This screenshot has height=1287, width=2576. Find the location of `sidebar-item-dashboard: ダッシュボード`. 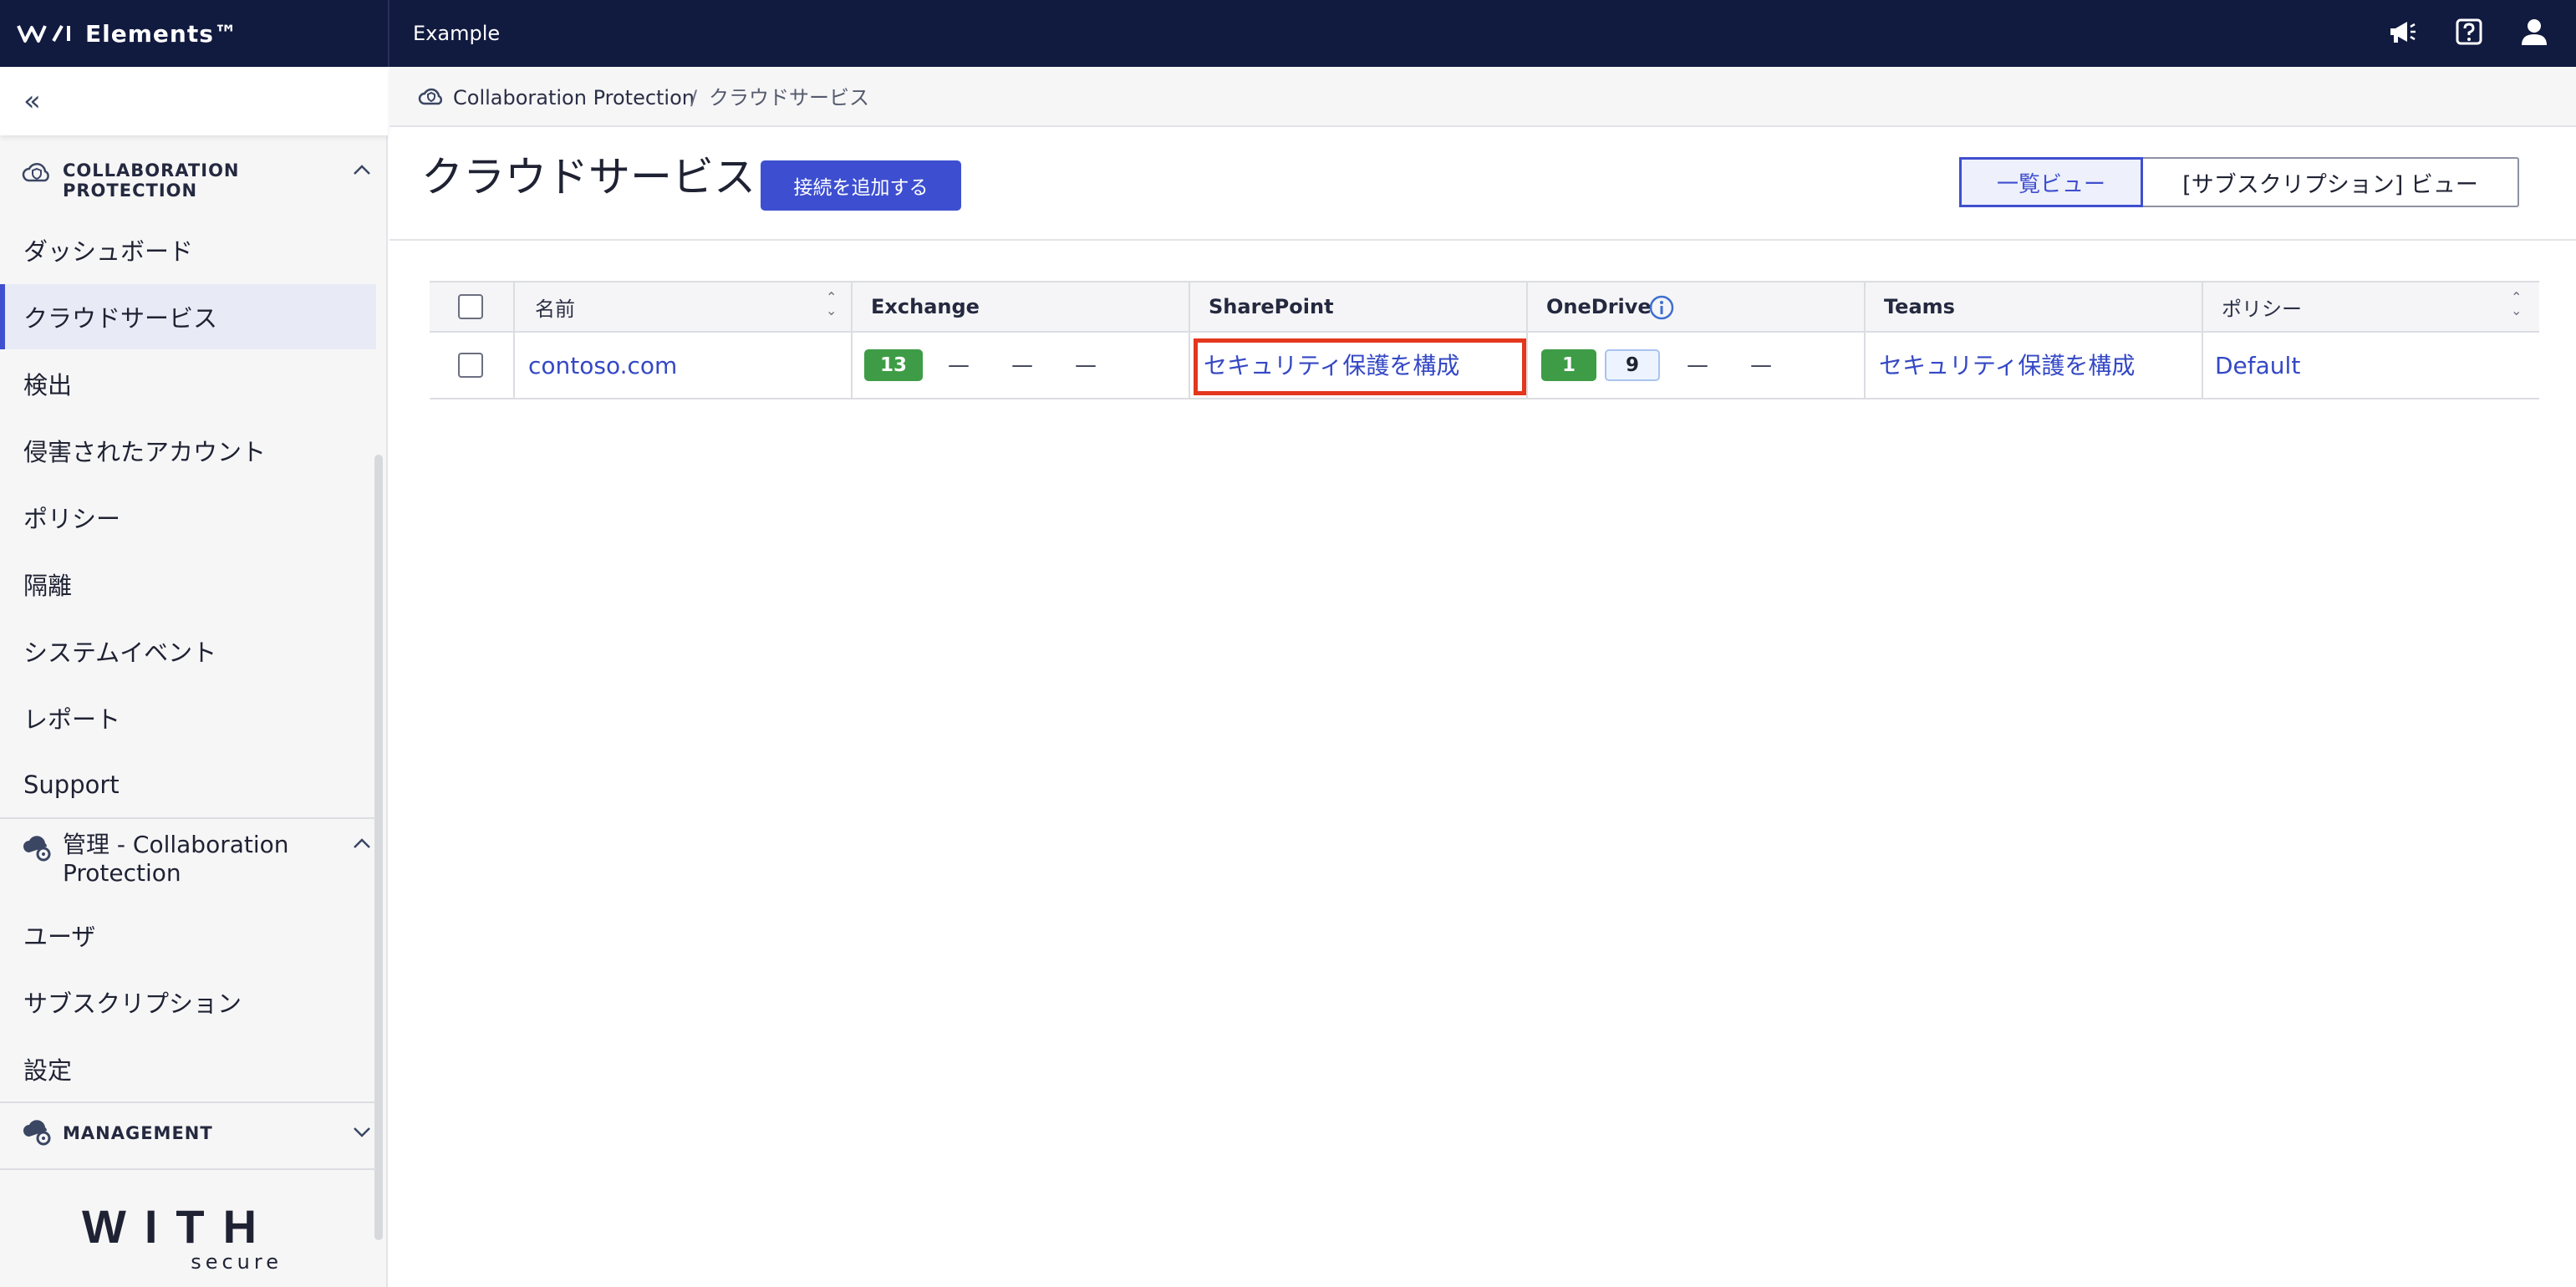

sidebar-item-dashboard: ダッシュボード is located at coordinates (188, 249).